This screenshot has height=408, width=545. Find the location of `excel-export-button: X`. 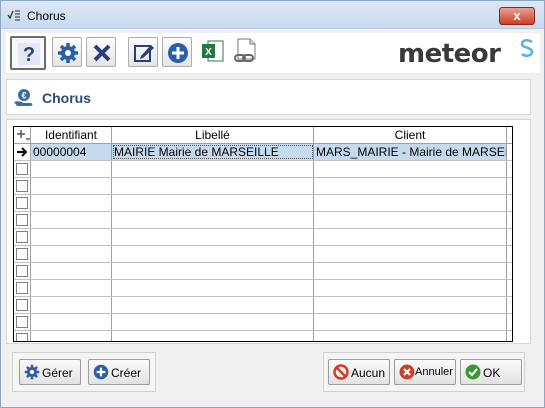

excel-export-button: X is located at coordinates (215, 52).